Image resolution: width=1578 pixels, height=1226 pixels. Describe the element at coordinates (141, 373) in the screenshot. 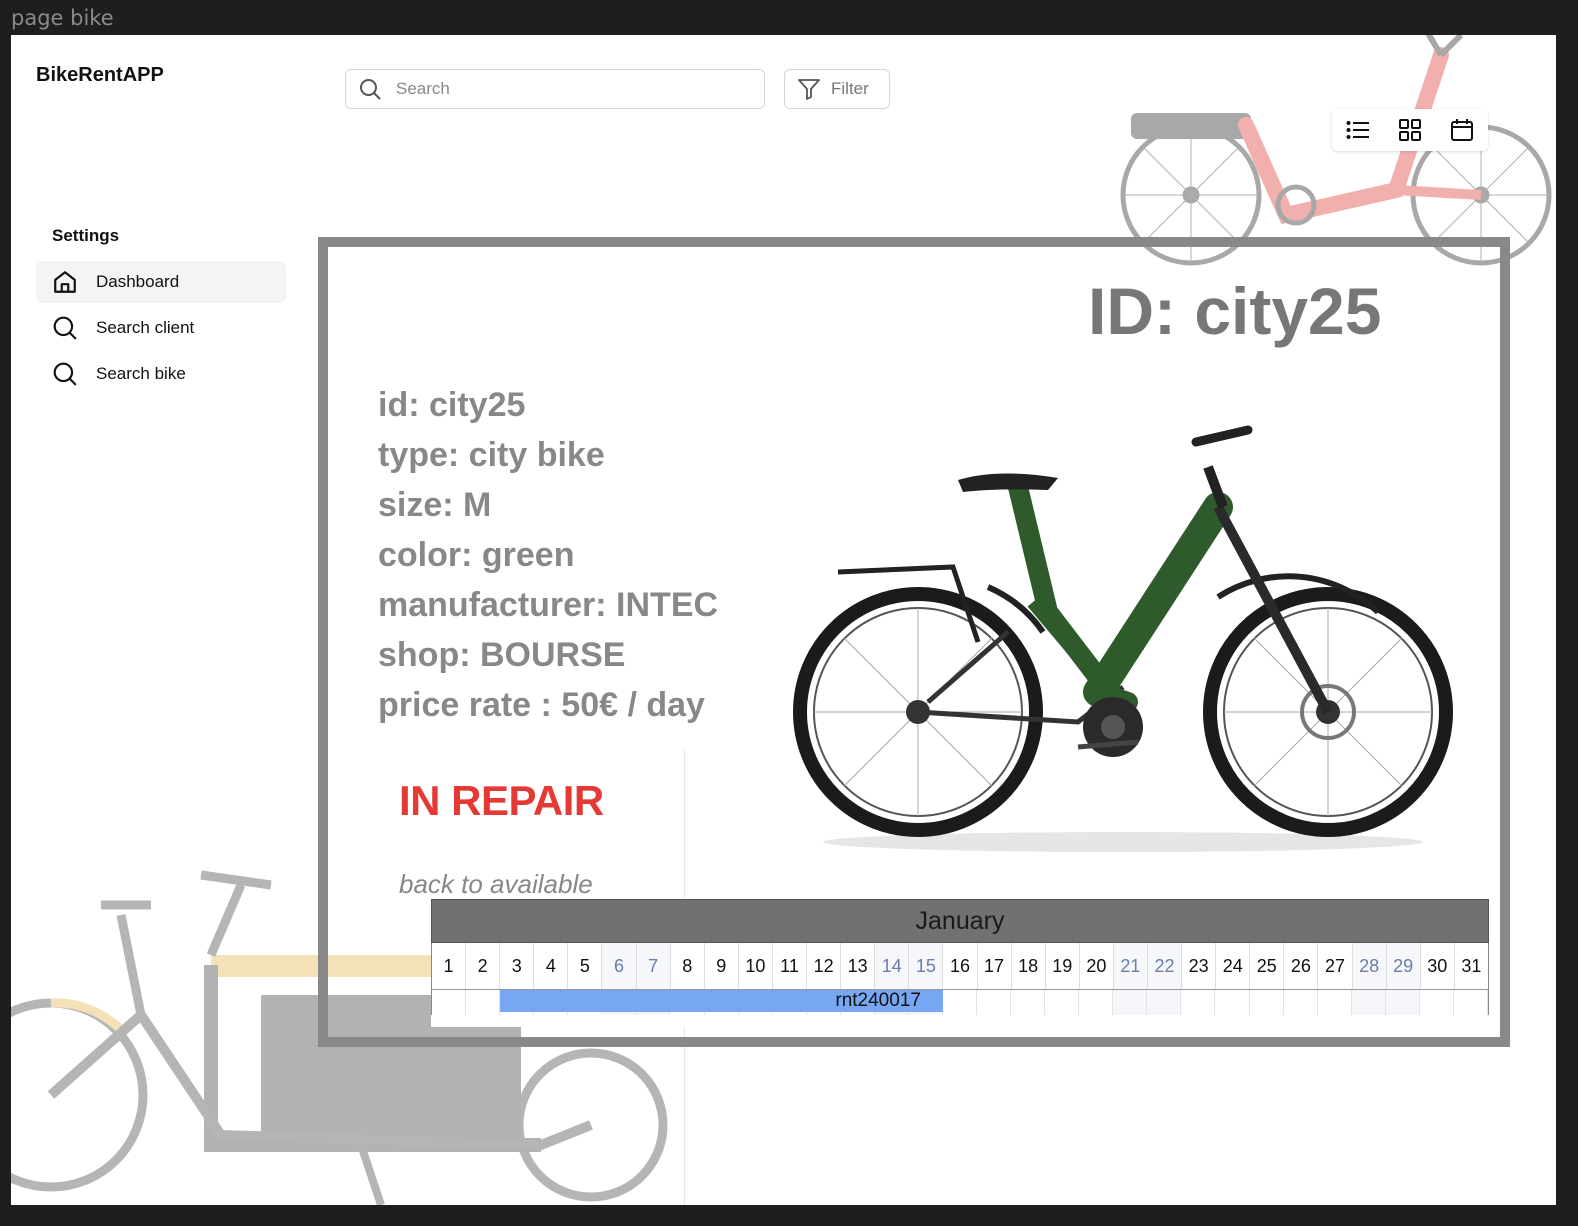

I see `sidebar-item-label: Search bike` at that location.